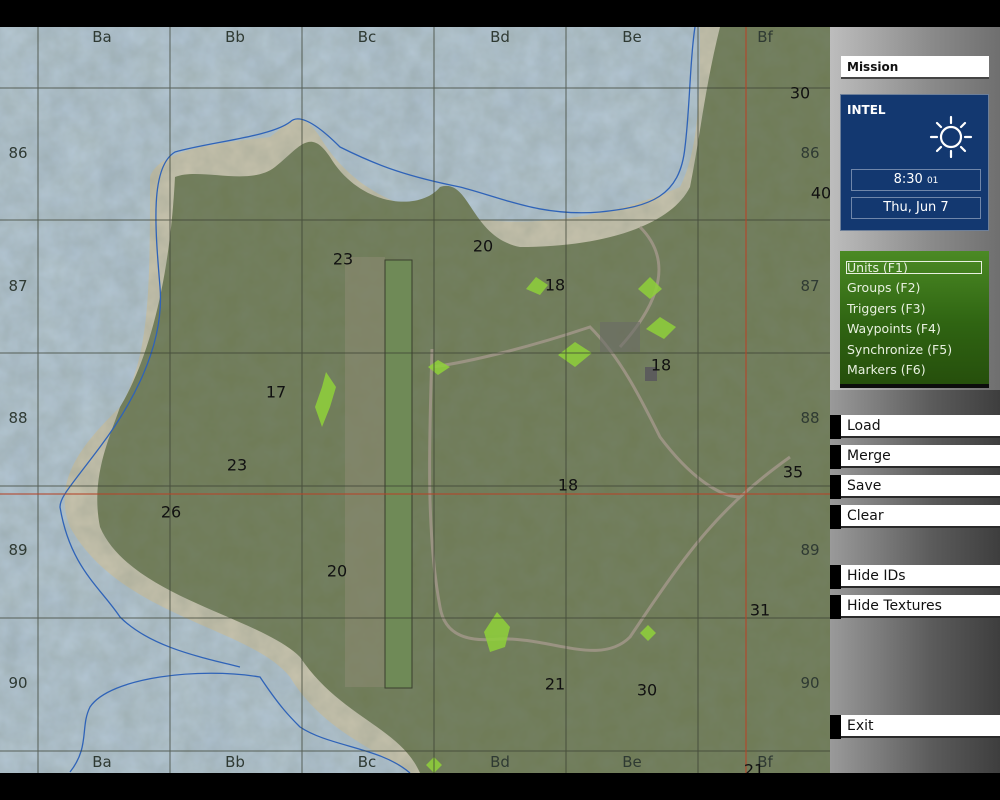  What do you see at coordinates (914, 162) in the screenshot?
I see `intel-box: INTEL 8:30 01 Thu, Jun 7` at bounding box center [914, 162].